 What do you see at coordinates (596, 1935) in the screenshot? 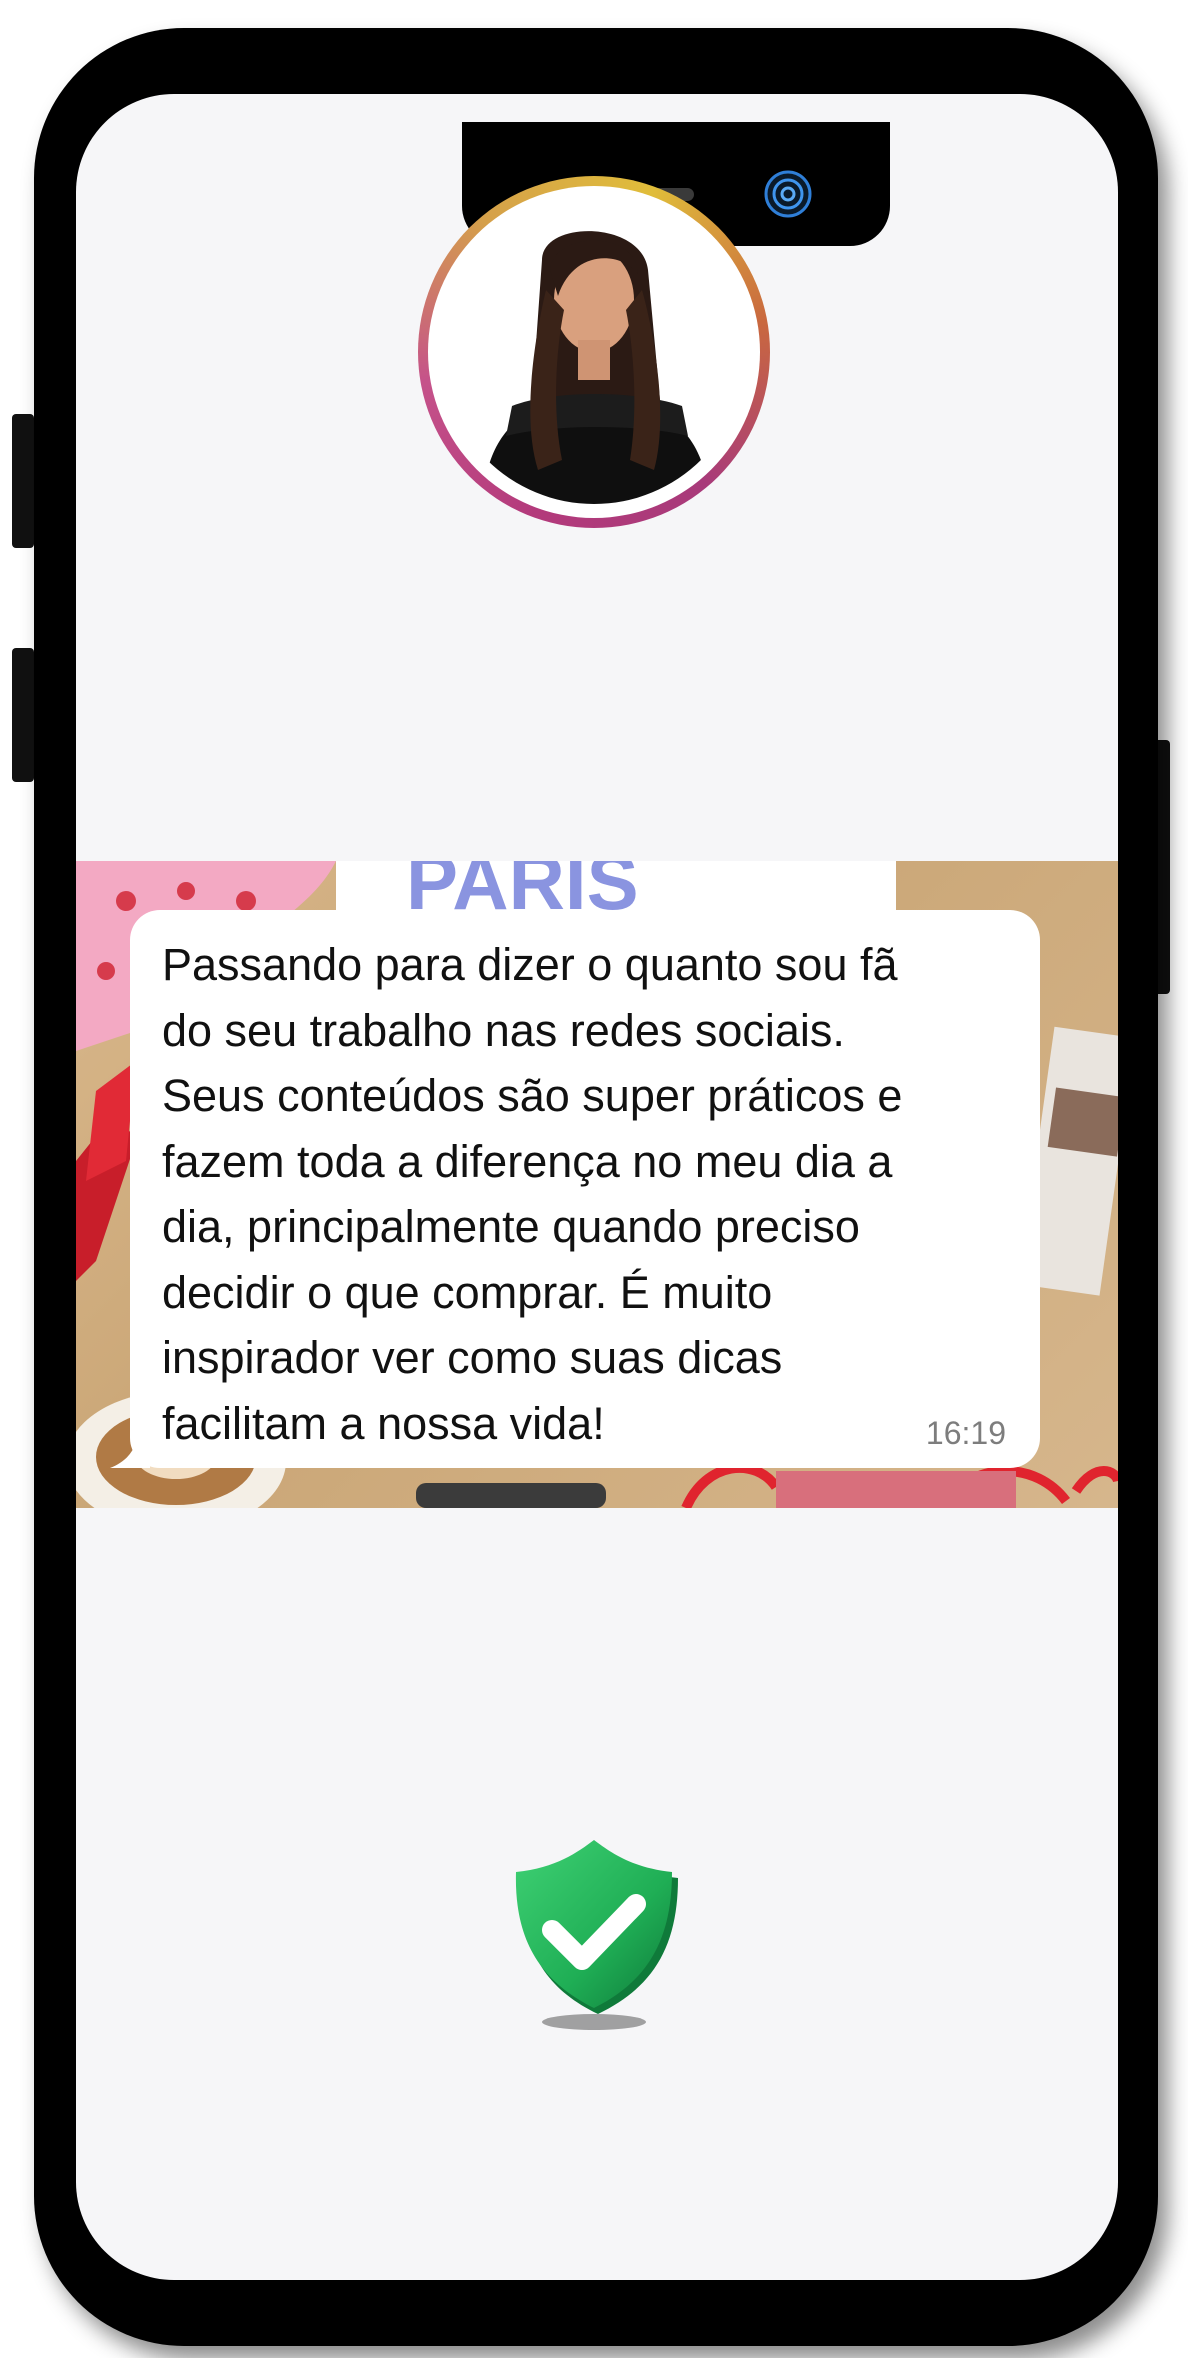
I see `verified-shield-check-icon` at bounding box center [596, 1935].